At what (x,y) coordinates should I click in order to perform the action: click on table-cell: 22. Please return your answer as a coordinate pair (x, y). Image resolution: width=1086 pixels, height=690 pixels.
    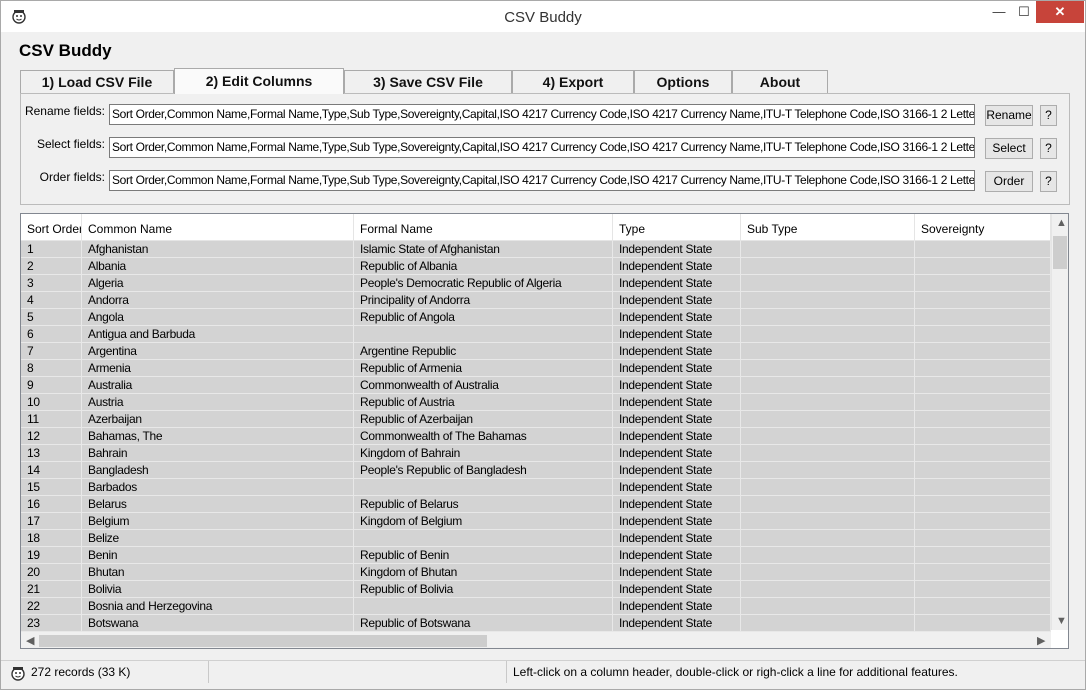
    Looking at the image, I should click on (51, 606).